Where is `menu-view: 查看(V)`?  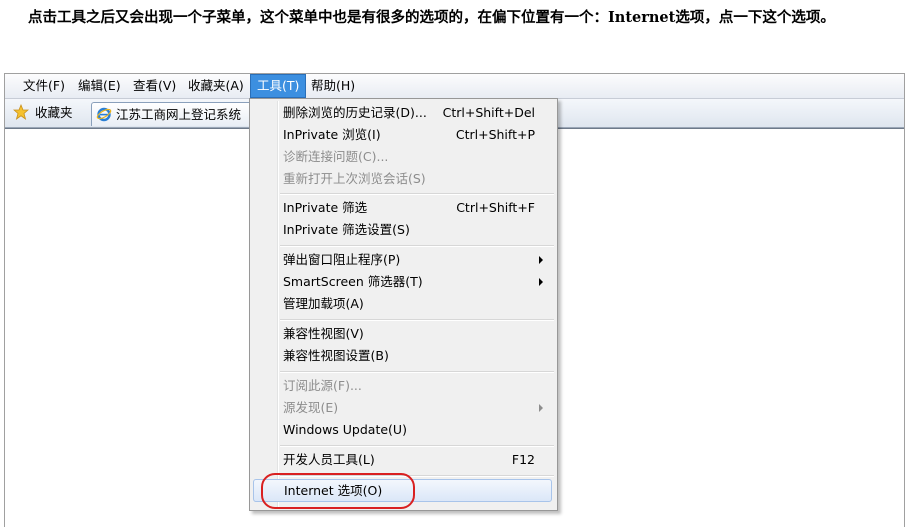
menu-view: 查看(V) is located at coordinates (154, 86).